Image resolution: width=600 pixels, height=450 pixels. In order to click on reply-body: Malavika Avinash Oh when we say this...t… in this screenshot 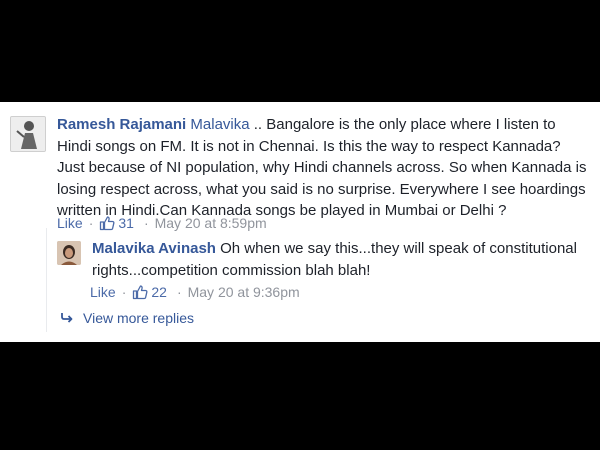, I will do `click(337, 259)`.